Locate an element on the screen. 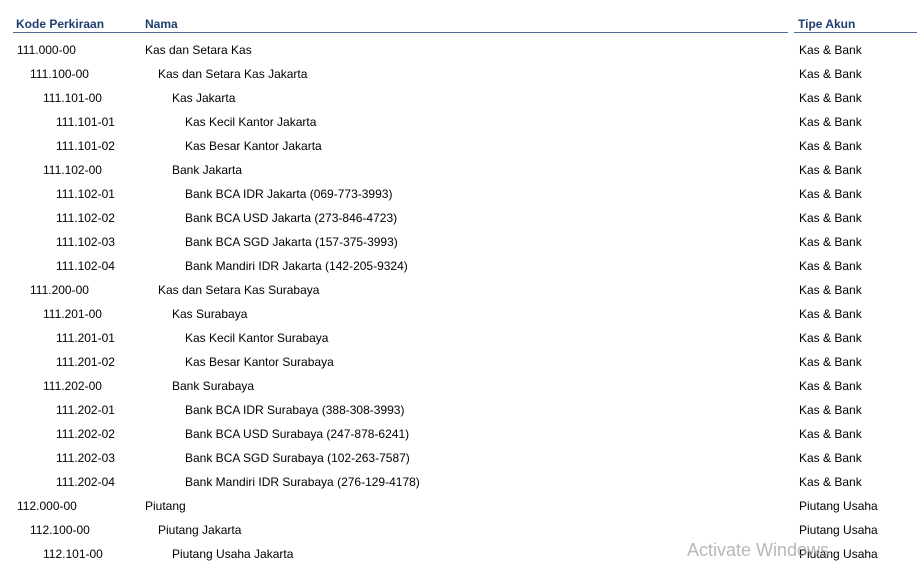  account-code: 112.100-00 is located at coordinates (60, 530).